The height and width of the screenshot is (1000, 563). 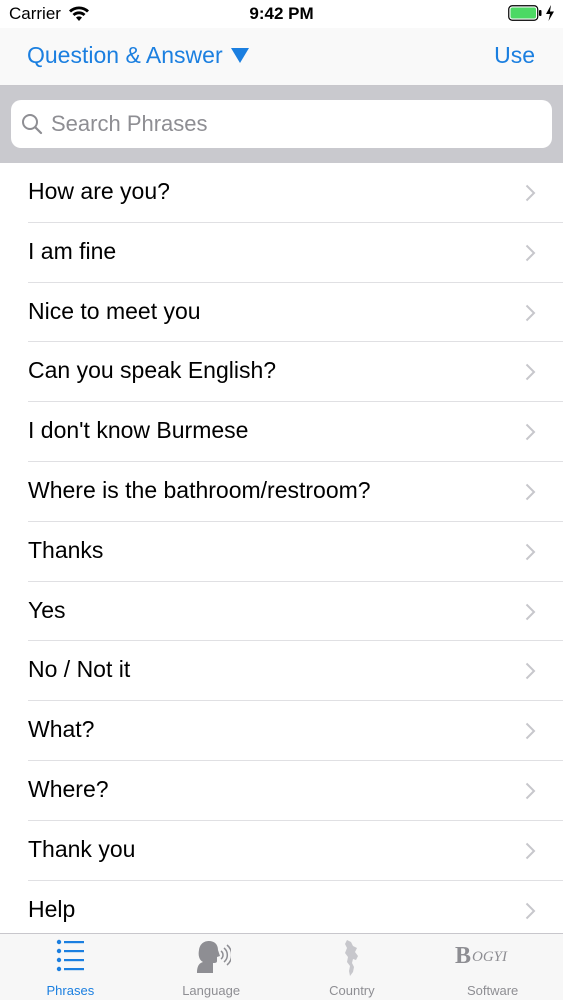 I want to click on phrase-row: How are you?, so click(x=281, y=193).